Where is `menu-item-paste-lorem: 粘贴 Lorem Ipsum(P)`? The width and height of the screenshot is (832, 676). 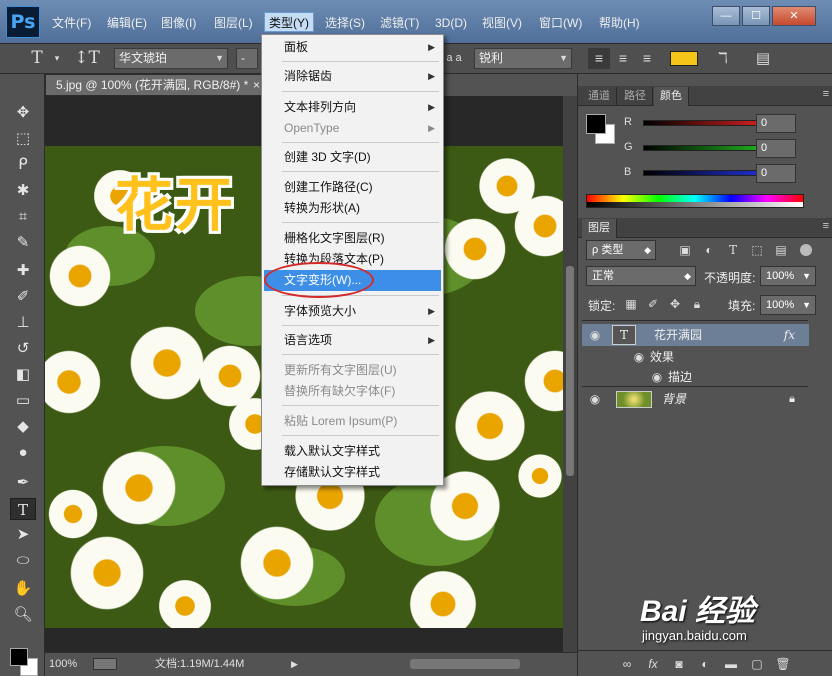 menu-item-paste-lorem: 粘贴 Lorem Ipsum(P) is located at coordinates (352, 421).